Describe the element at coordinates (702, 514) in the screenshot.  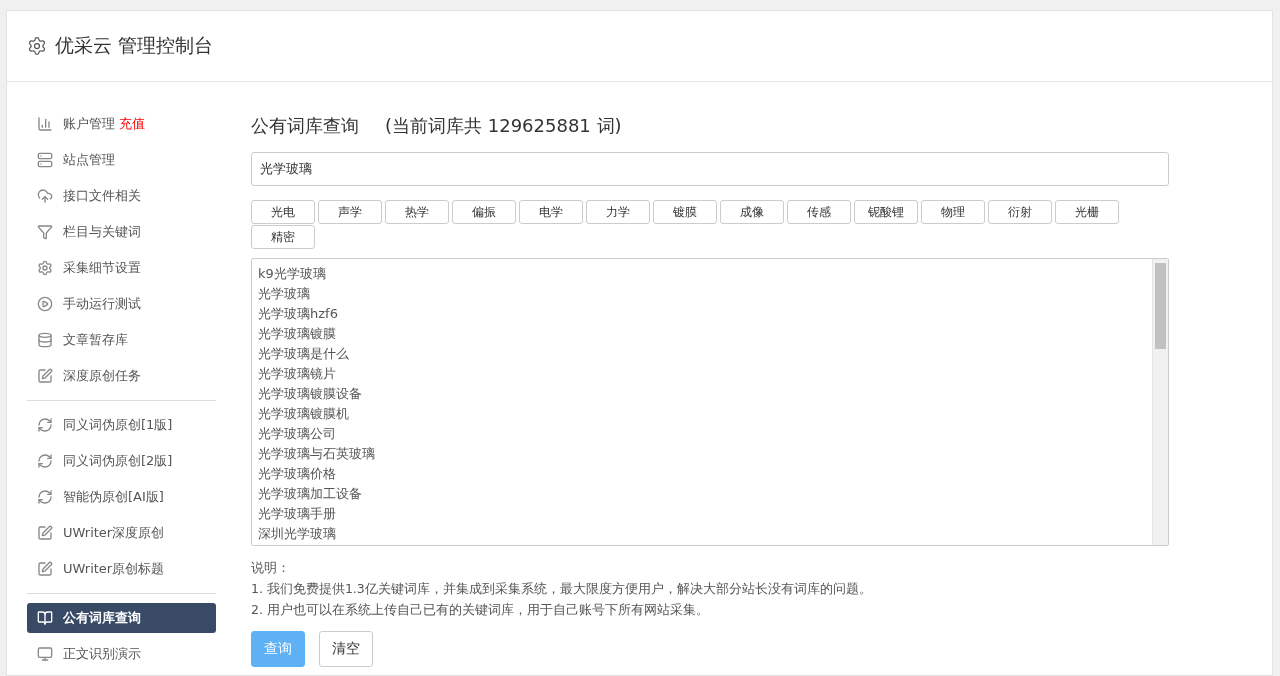
I see `result-item: 光学玻璃手册` at that location.